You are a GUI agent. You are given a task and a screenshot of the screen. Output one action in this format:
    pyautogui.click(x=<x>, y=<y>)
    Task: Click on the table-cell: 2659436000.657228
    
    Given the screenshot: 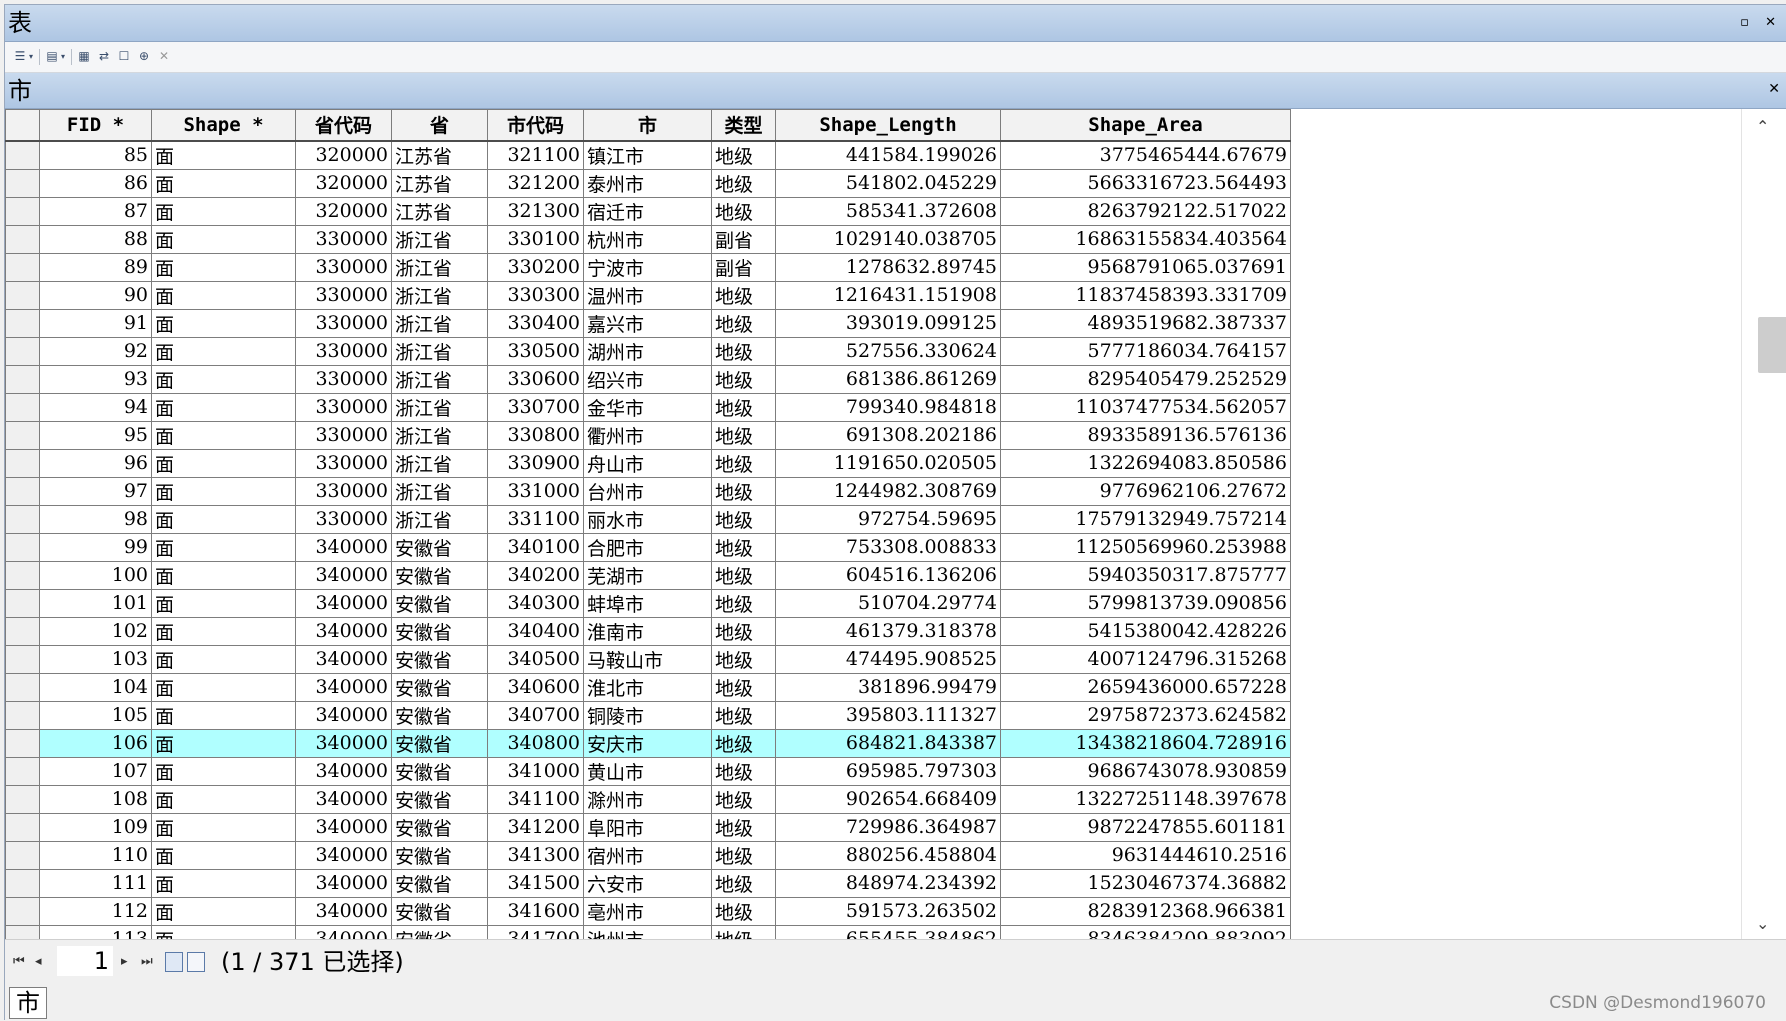 What is the action you would take?
    pyautogui.click(x=1145, y=687)
    